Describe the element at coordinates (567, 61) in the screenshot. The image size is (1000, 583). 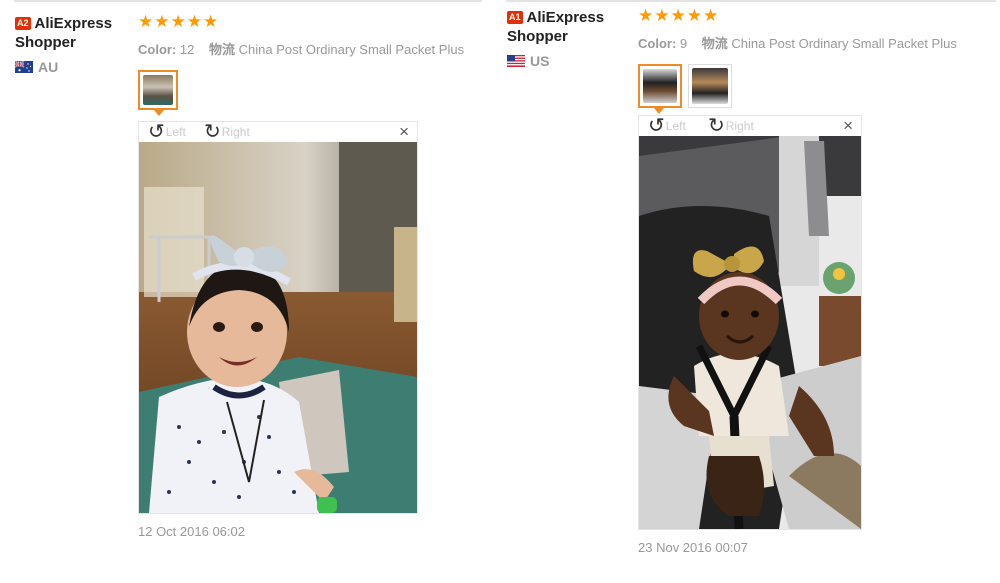
I see `reviewer-country: US` at that location.